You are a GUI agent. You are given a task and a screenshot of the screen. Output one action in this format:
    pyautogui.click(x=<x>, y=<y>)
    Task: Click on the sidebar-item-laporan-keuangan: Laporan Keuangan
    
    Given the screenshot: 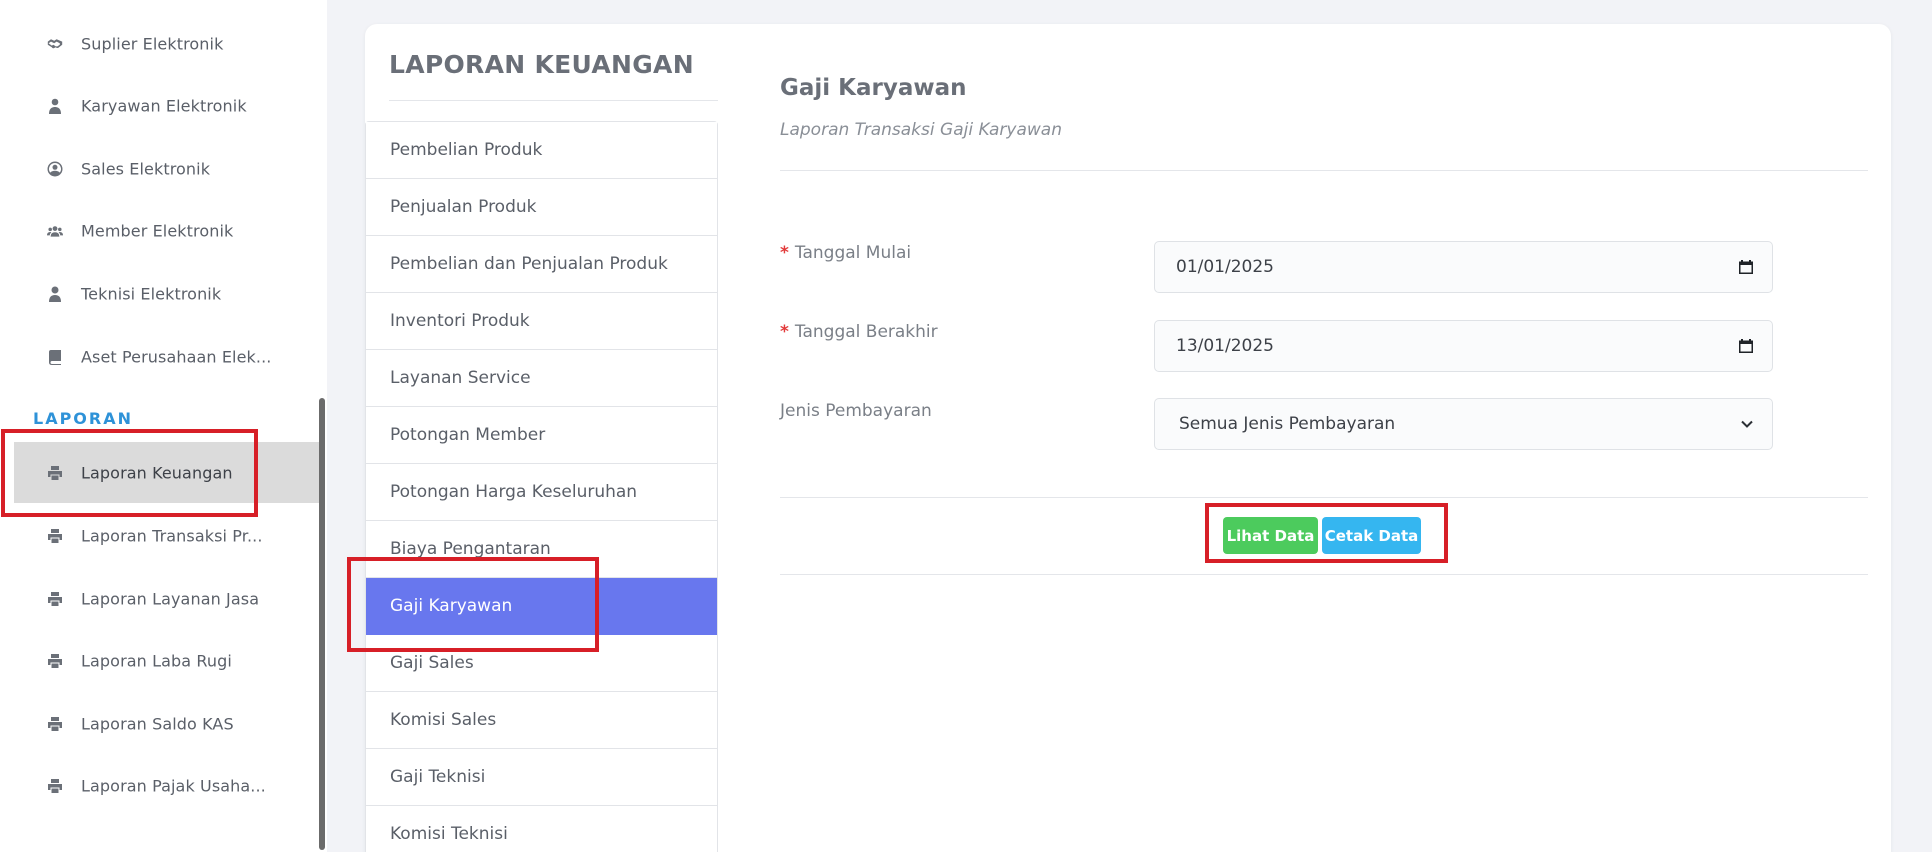 What is the action you would take?
    pyautogui.click(x=166, y=472)
    